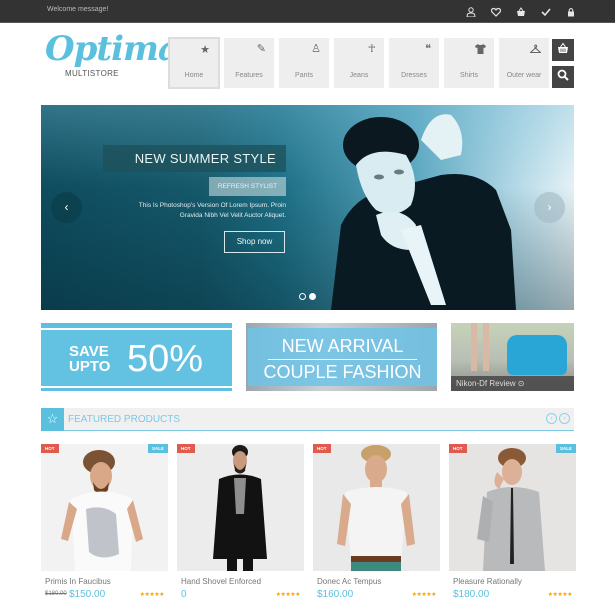 The image size is (615, 615). I want to click on save-banner-inner: SAVE UPTO 50%, so click(136, 358).